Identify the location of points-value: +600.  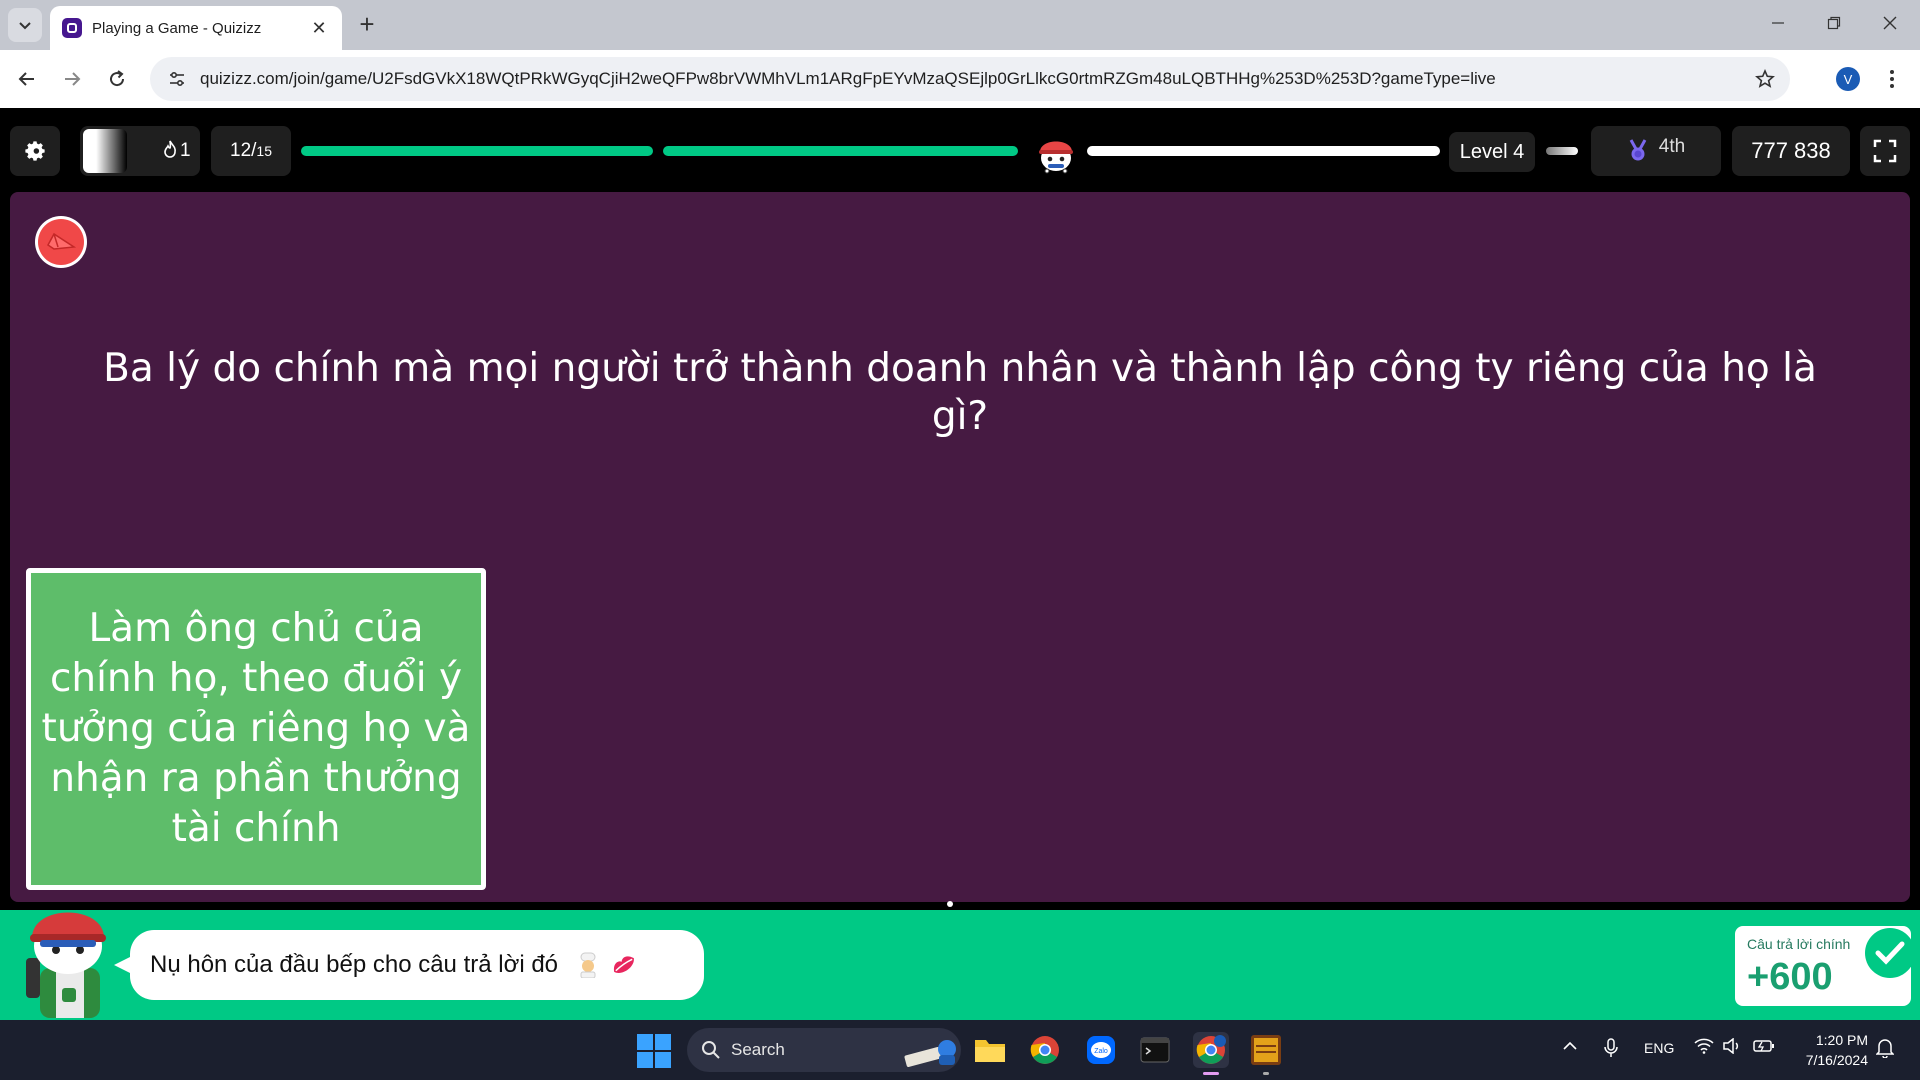
(1790, 977).